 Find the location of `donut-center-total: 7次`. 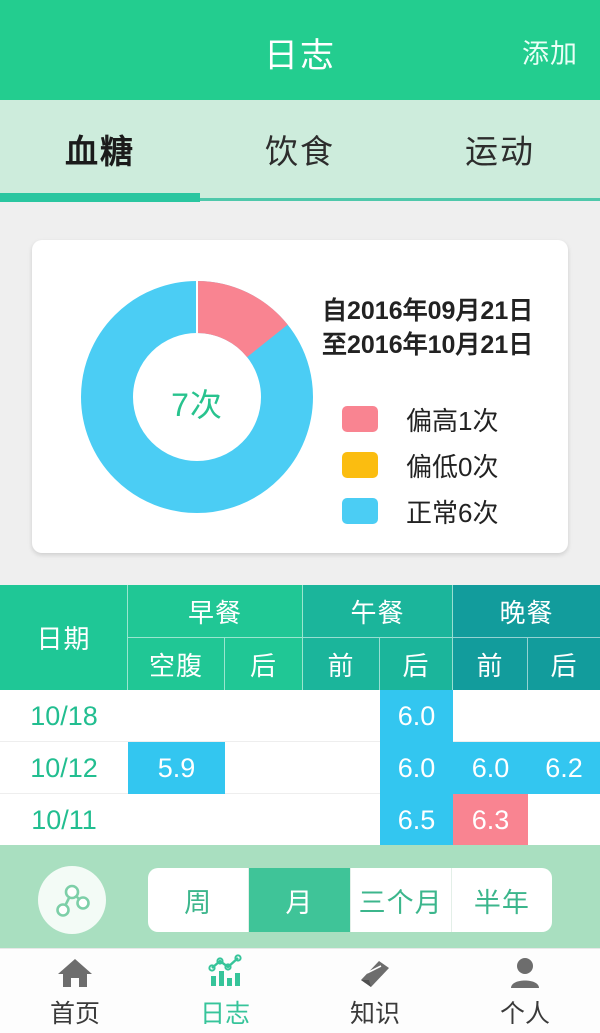

donut-center-total: 7次 is located at coordinates (197, 405).